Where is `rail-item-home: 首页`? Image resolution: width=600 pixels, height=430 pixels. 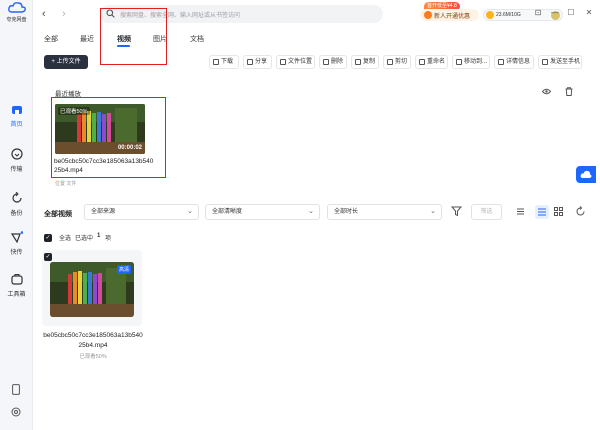 rail-item-home: 首页 is located at coordinates (16, 115).